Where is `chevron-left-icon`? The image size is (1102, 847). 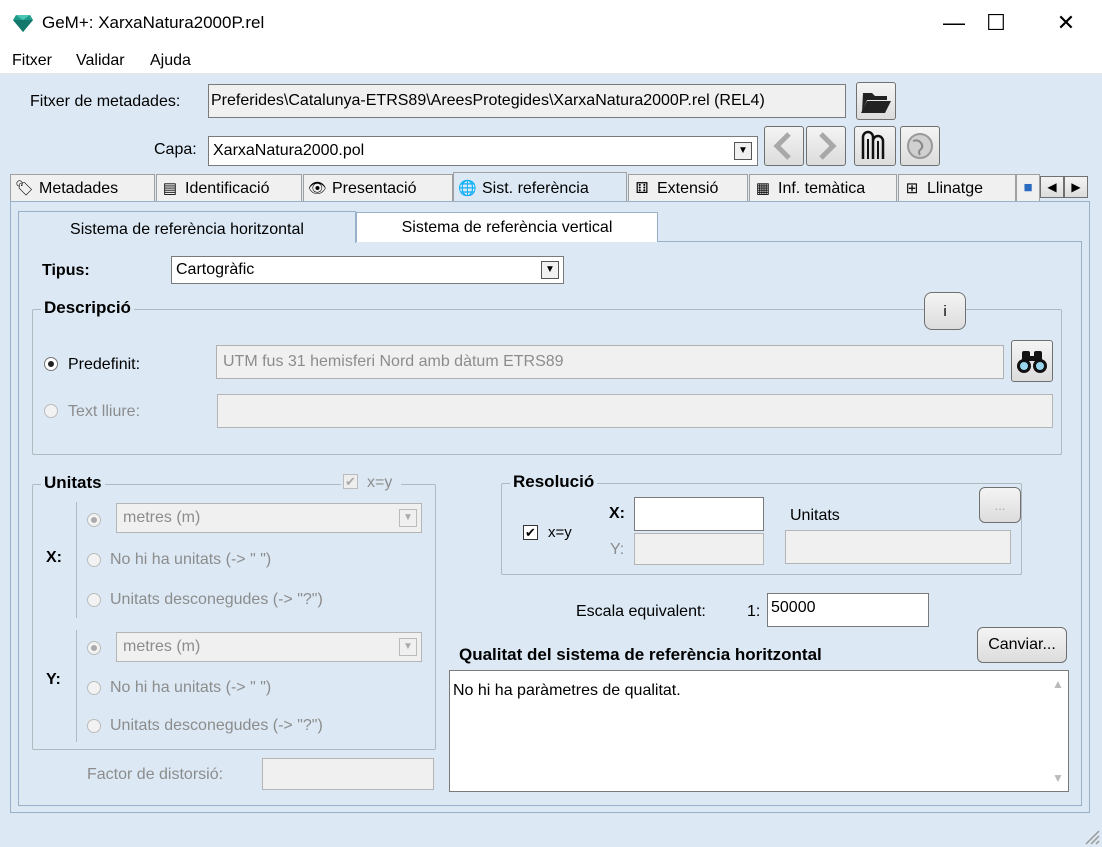 chevron-left-icon is located at coordinates (782, 146).